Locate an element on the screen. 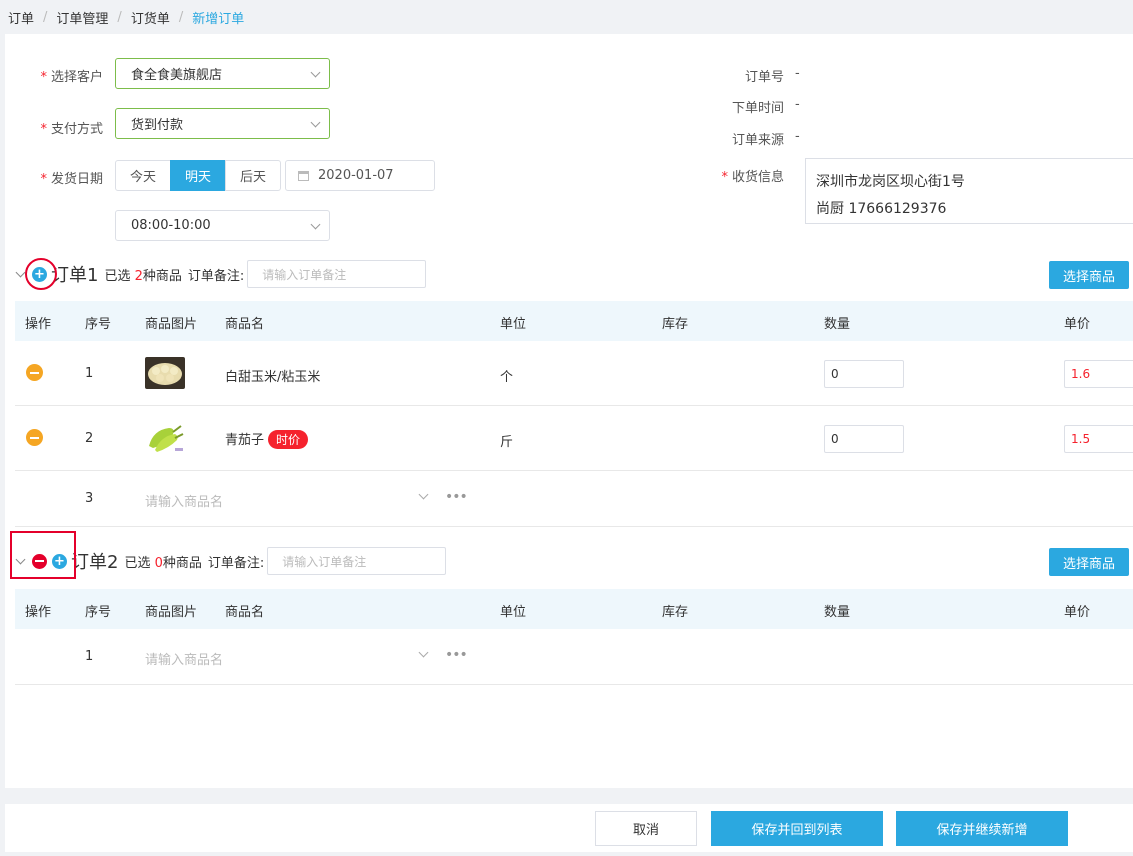 The height and width of the screenshot is (856, 1133). row-index: 3 is located at coordinates (89, 498).